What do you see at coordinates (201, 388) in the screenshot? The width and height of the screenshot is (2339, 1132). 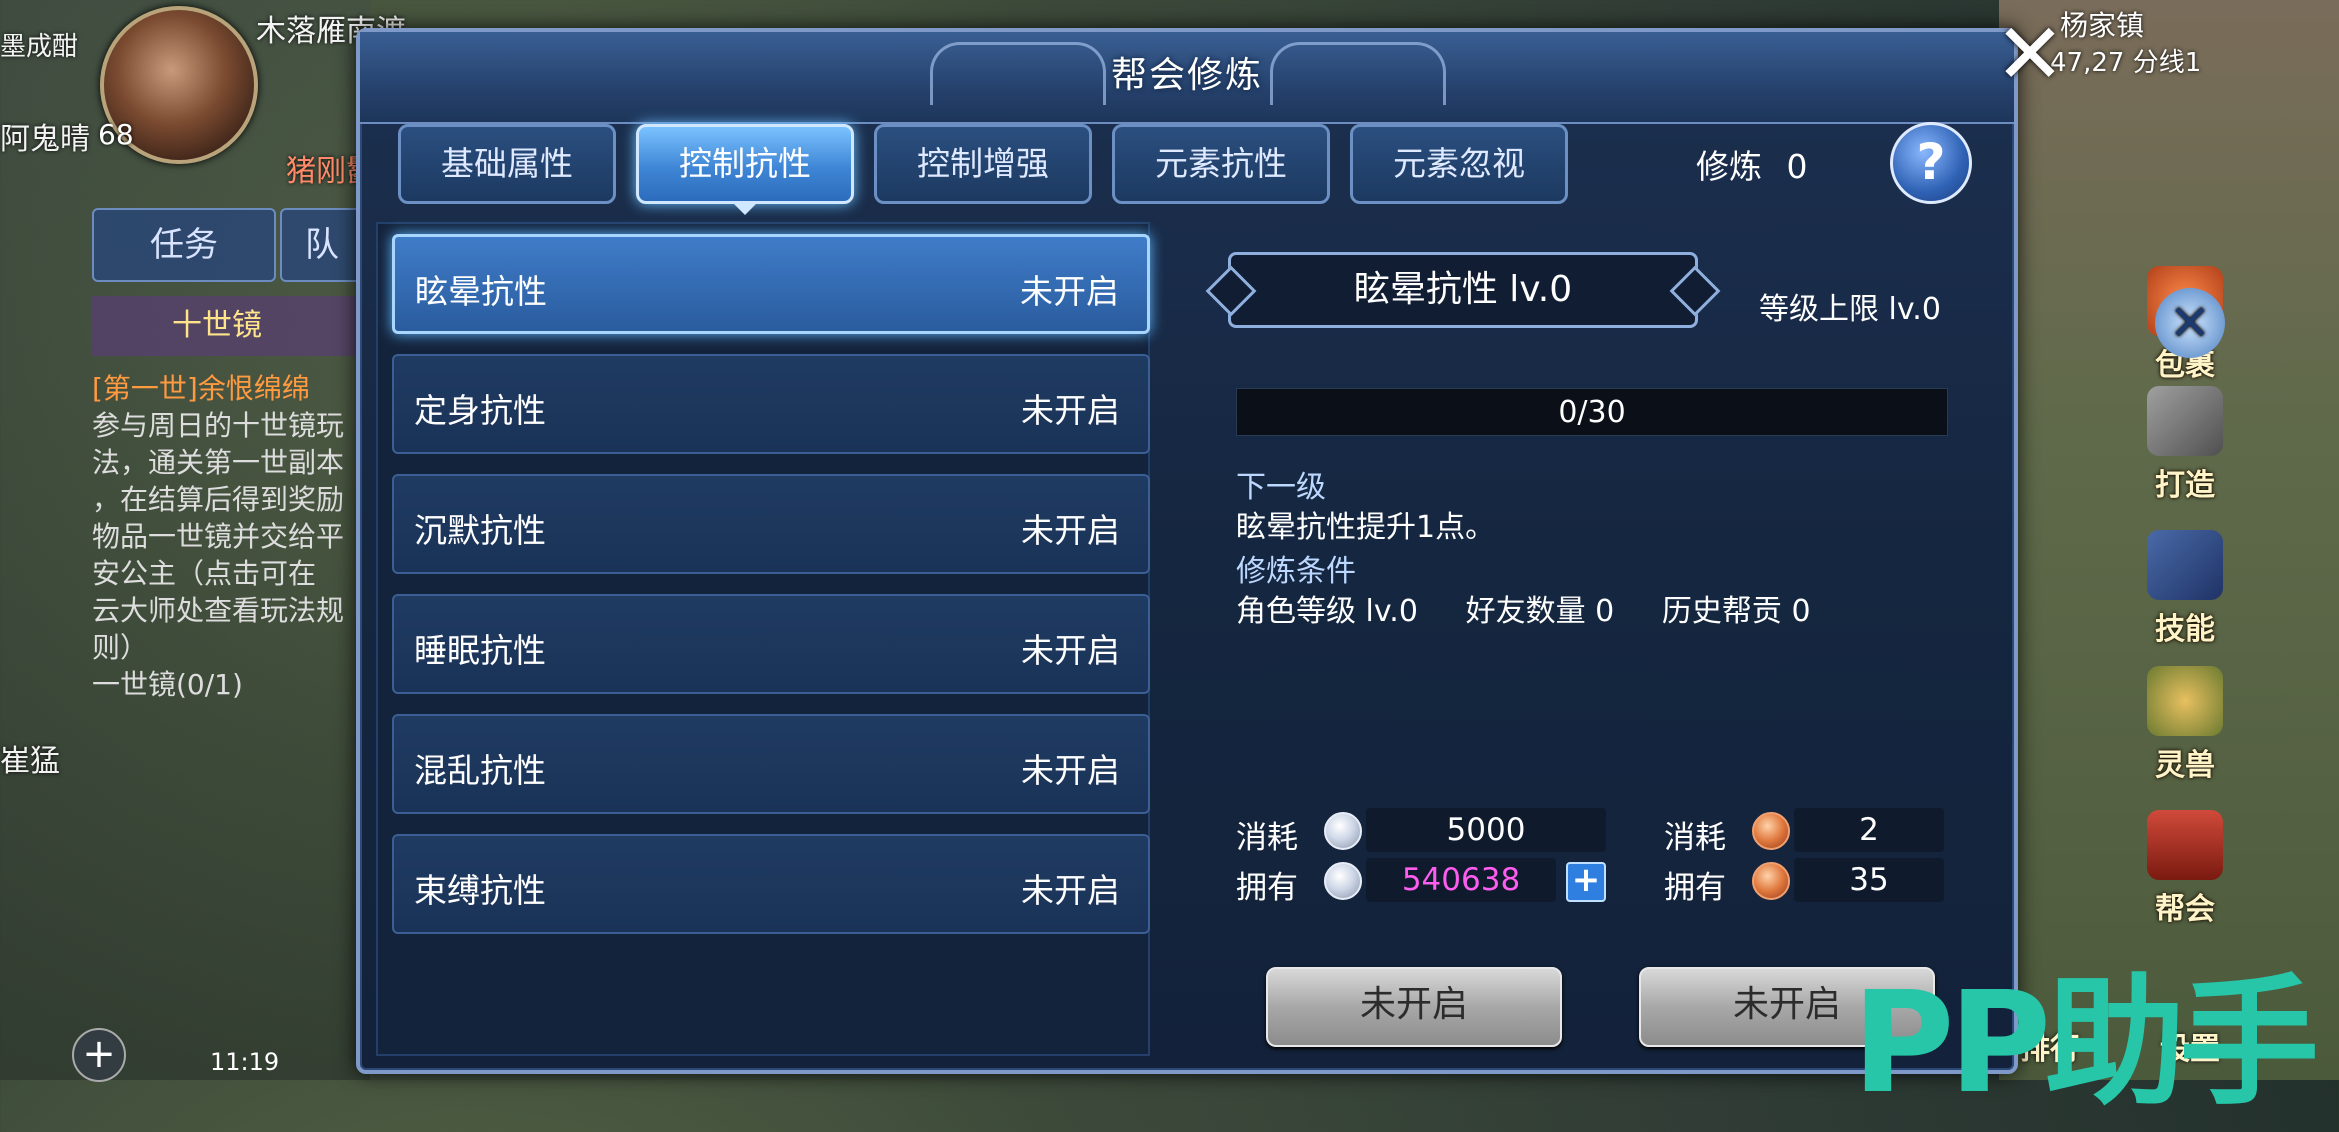 I see `quest-line: [第一世]余恨绵绵` at bounding box center [201, 388].